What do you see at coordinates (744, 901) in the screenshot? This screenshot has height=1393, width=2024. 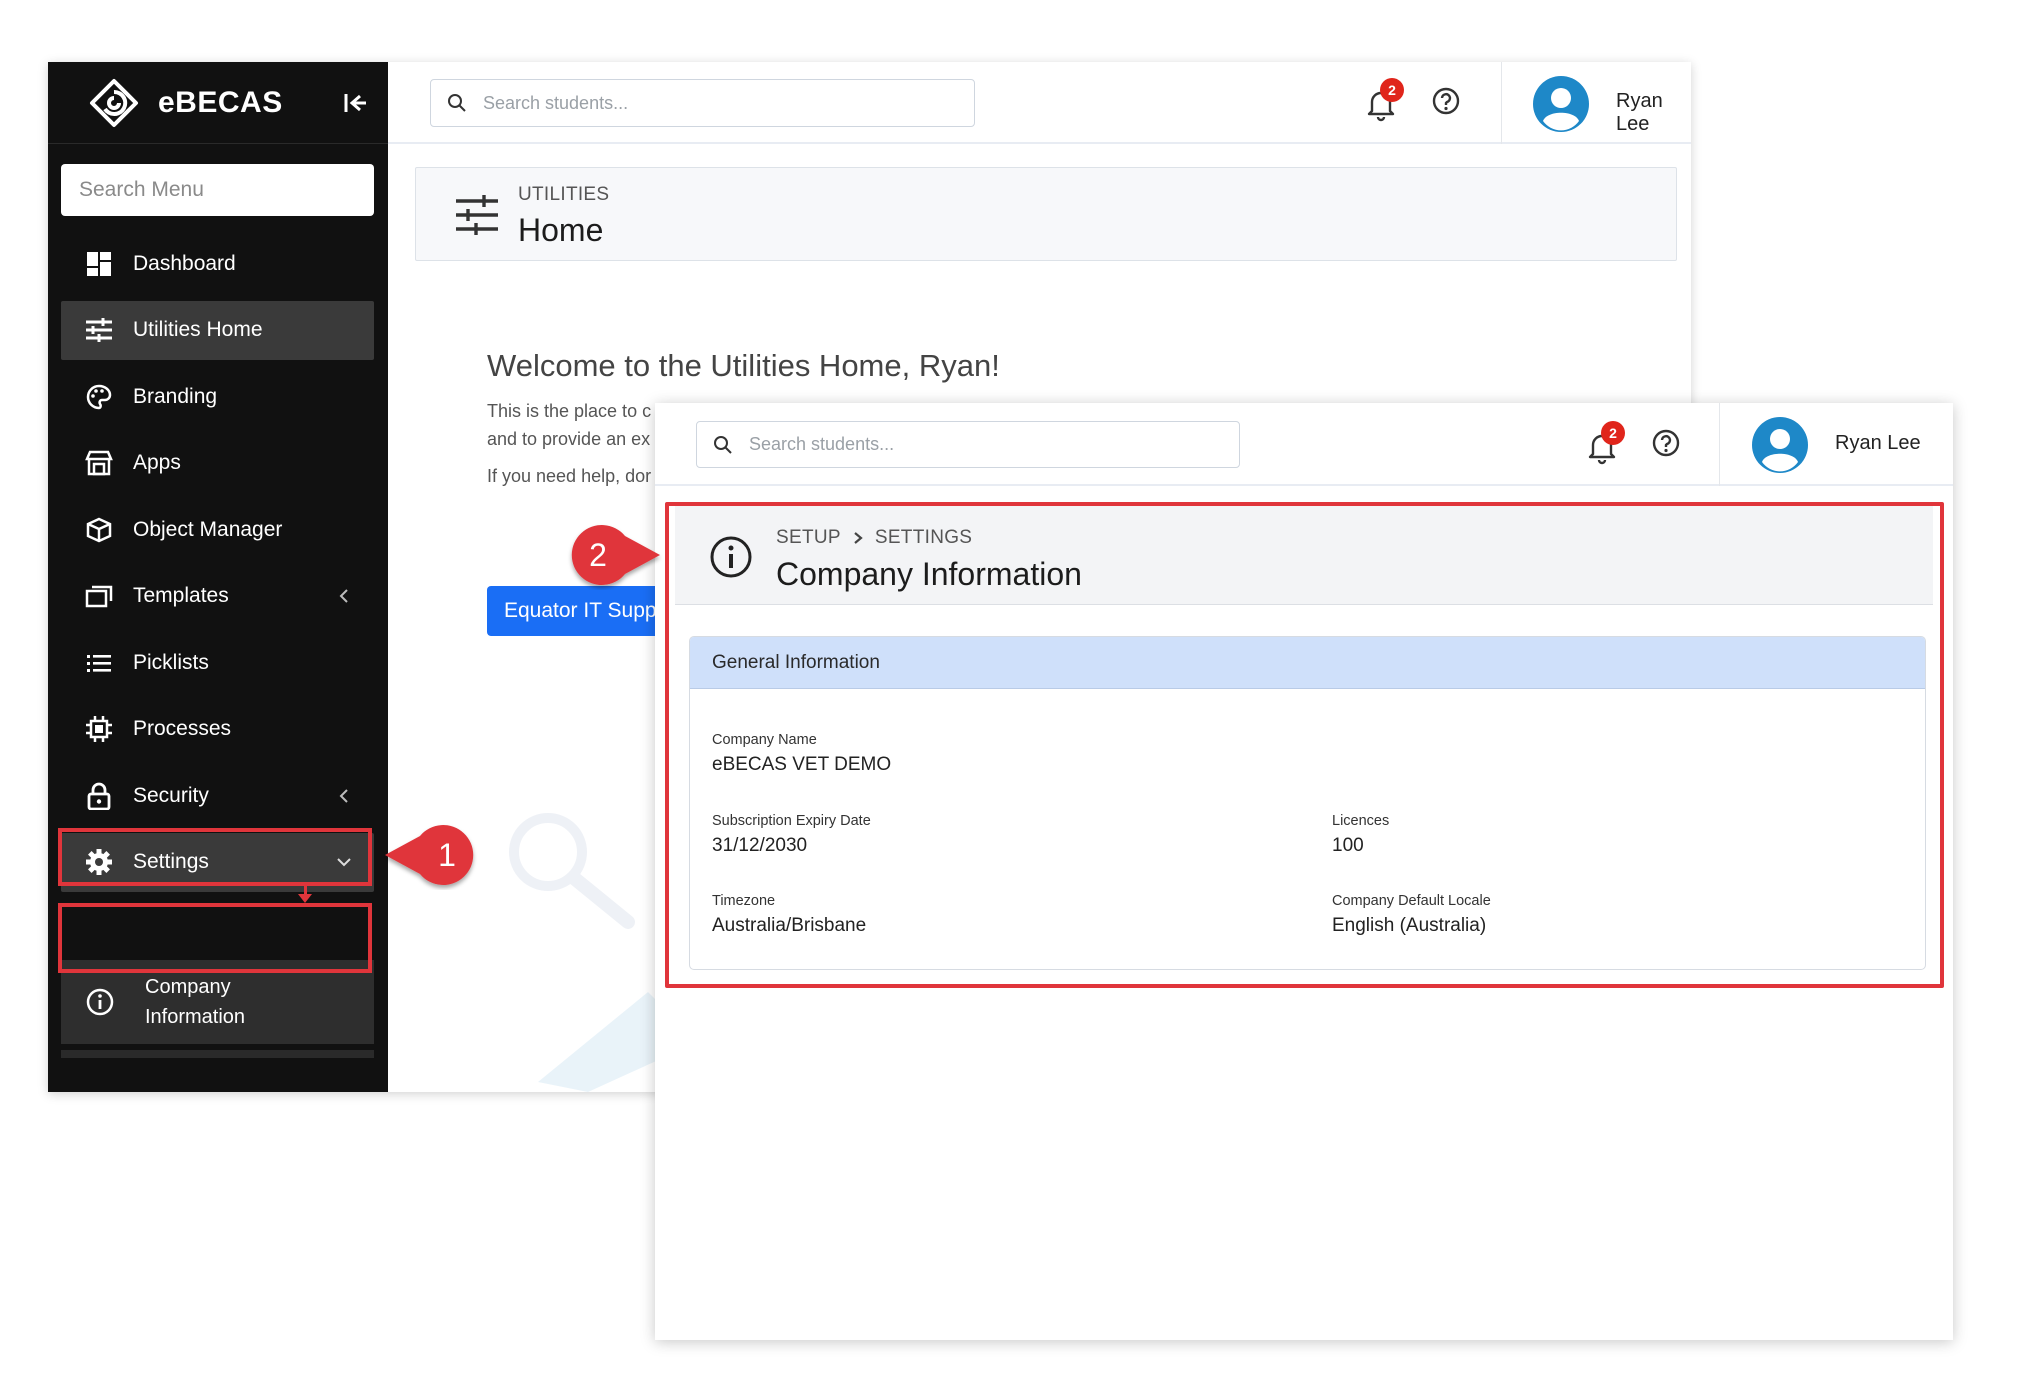 I see `field-label: Timezone` at bounding box center [744, 901].